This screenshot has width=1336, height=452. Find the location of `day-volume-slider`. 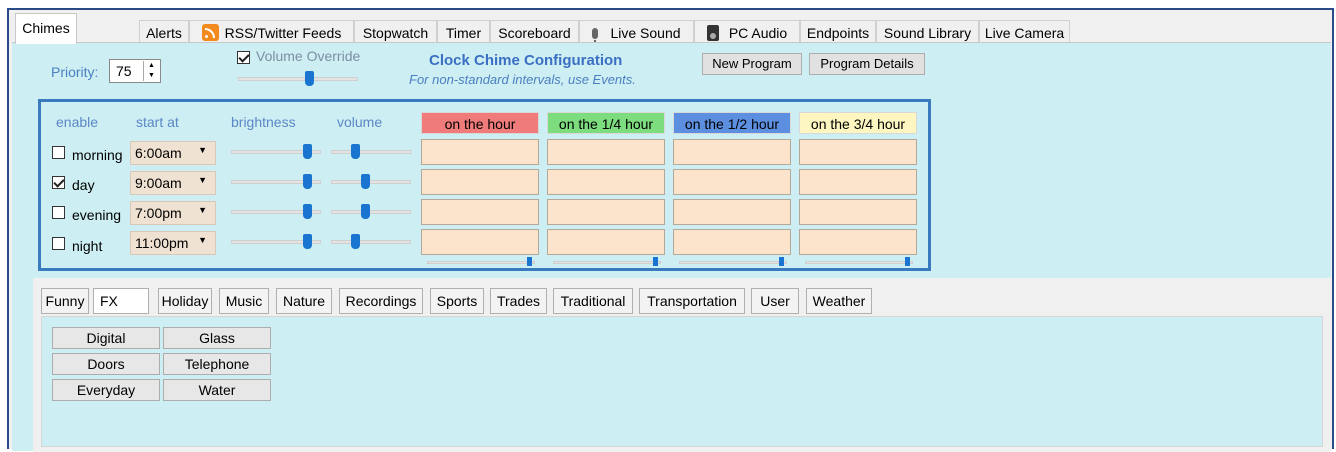

day-volume-slider is located at coordinates (371, 182).